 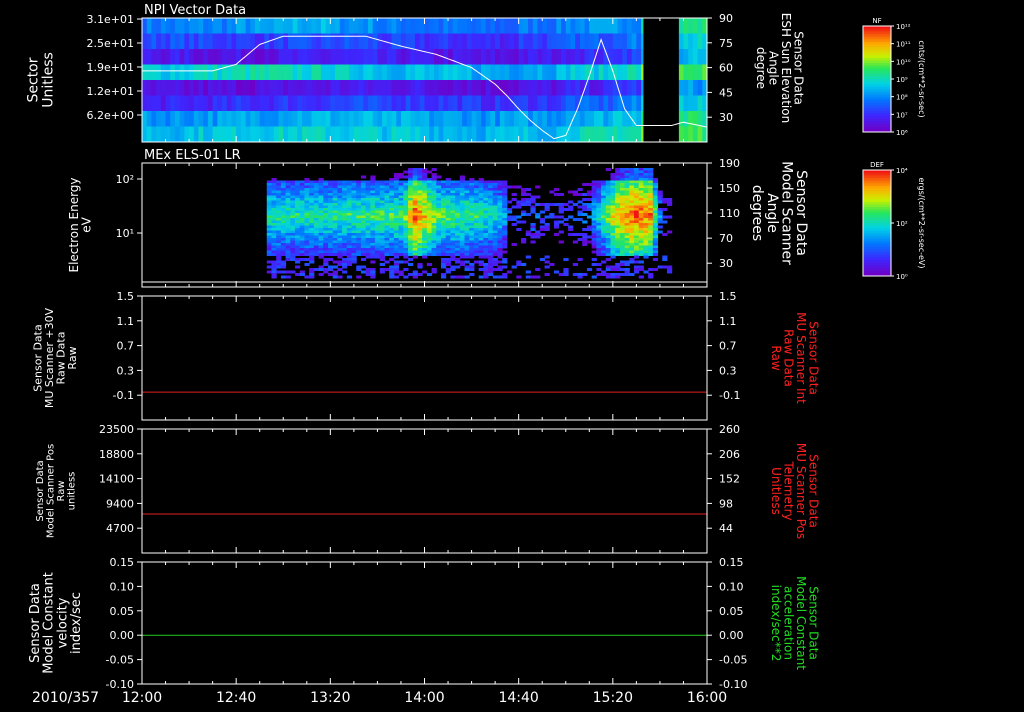 What do you see at coordinates (116, 454) in the screenshot?
I see `left-tick-label: 18800` at bounding box center [116, 454].